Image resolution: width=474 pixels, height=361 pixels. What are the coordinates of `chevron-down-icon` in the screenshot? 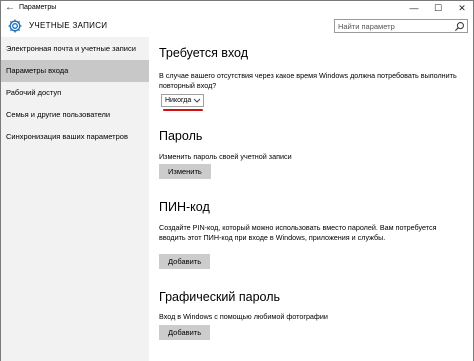 It's located at (197, 100).